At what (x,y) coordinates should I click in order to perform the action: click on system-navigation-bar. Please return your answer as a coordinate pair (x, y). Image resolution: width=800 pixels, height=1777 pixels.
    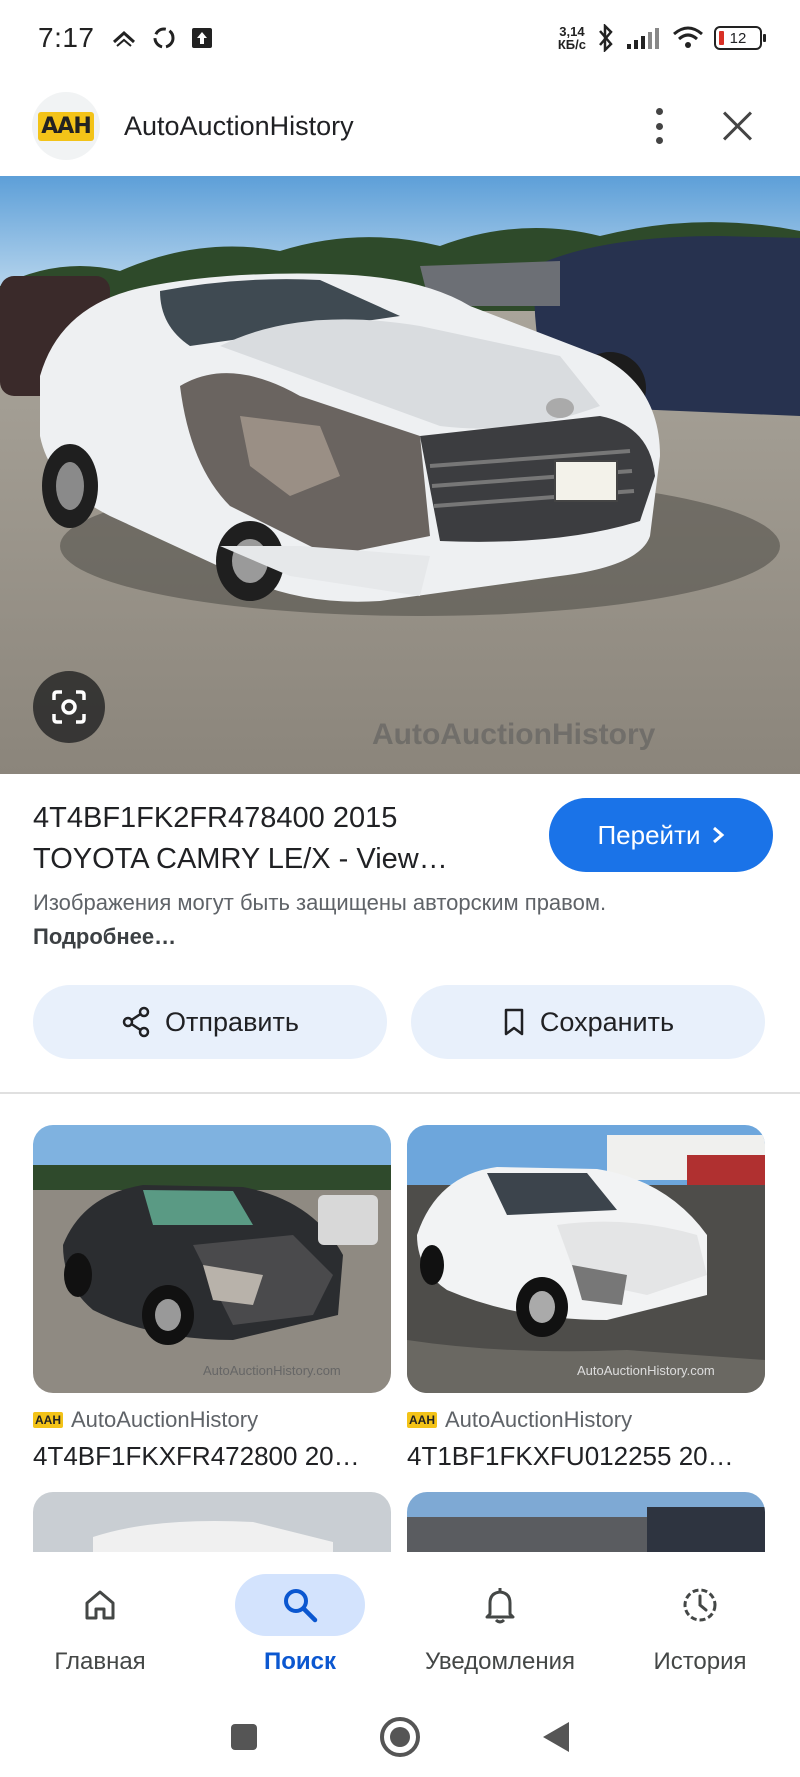
    Looking at the image, I should click on (400, 1736).